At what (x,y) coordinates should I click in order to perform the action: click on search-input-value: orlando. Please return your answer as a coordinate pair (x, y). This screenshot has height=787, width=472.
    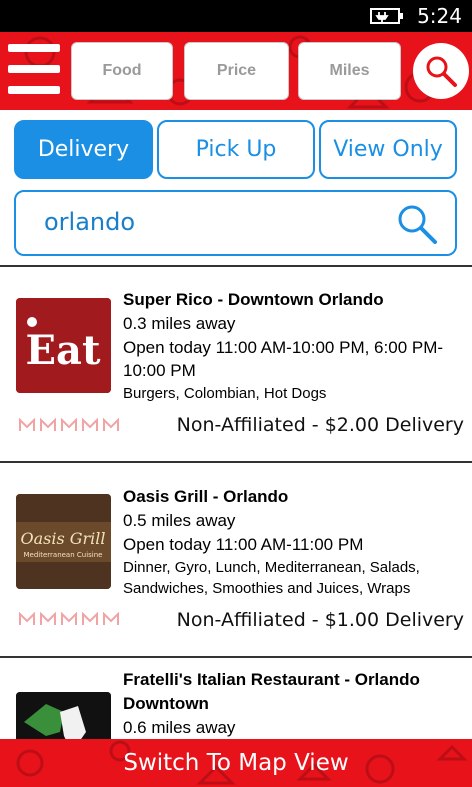
    Looking at the image, I should click on (90, 222).